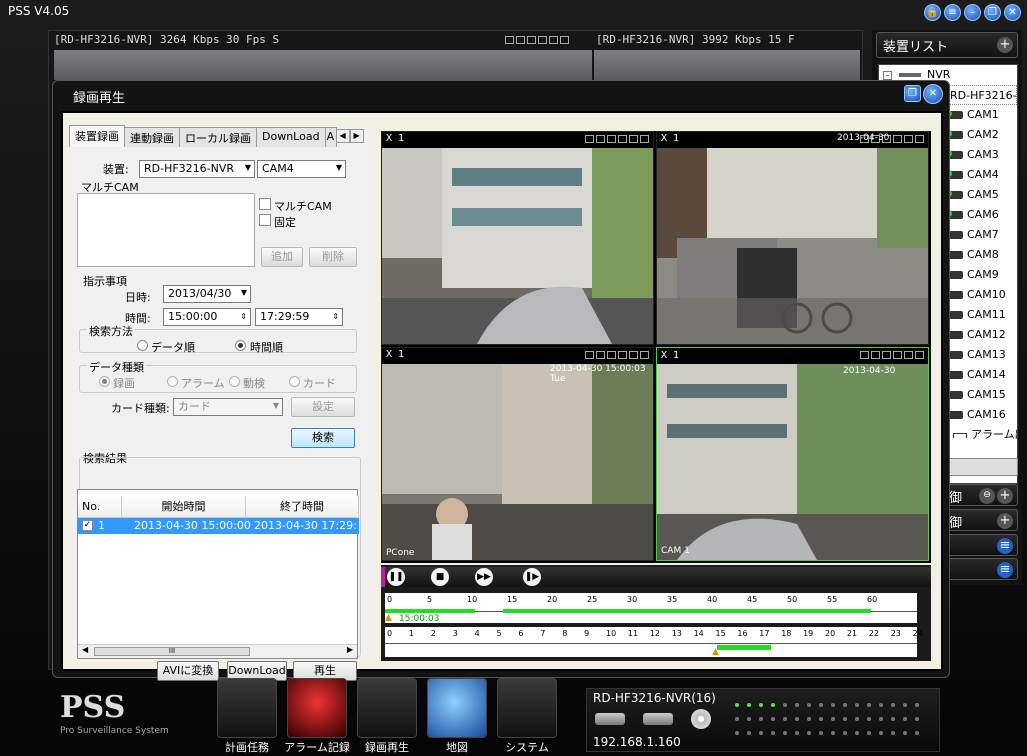 The image size is (1027, 756). Describe the element at coordinates (142, 345) in the screenshot. I see `by-data-radio` at that location.